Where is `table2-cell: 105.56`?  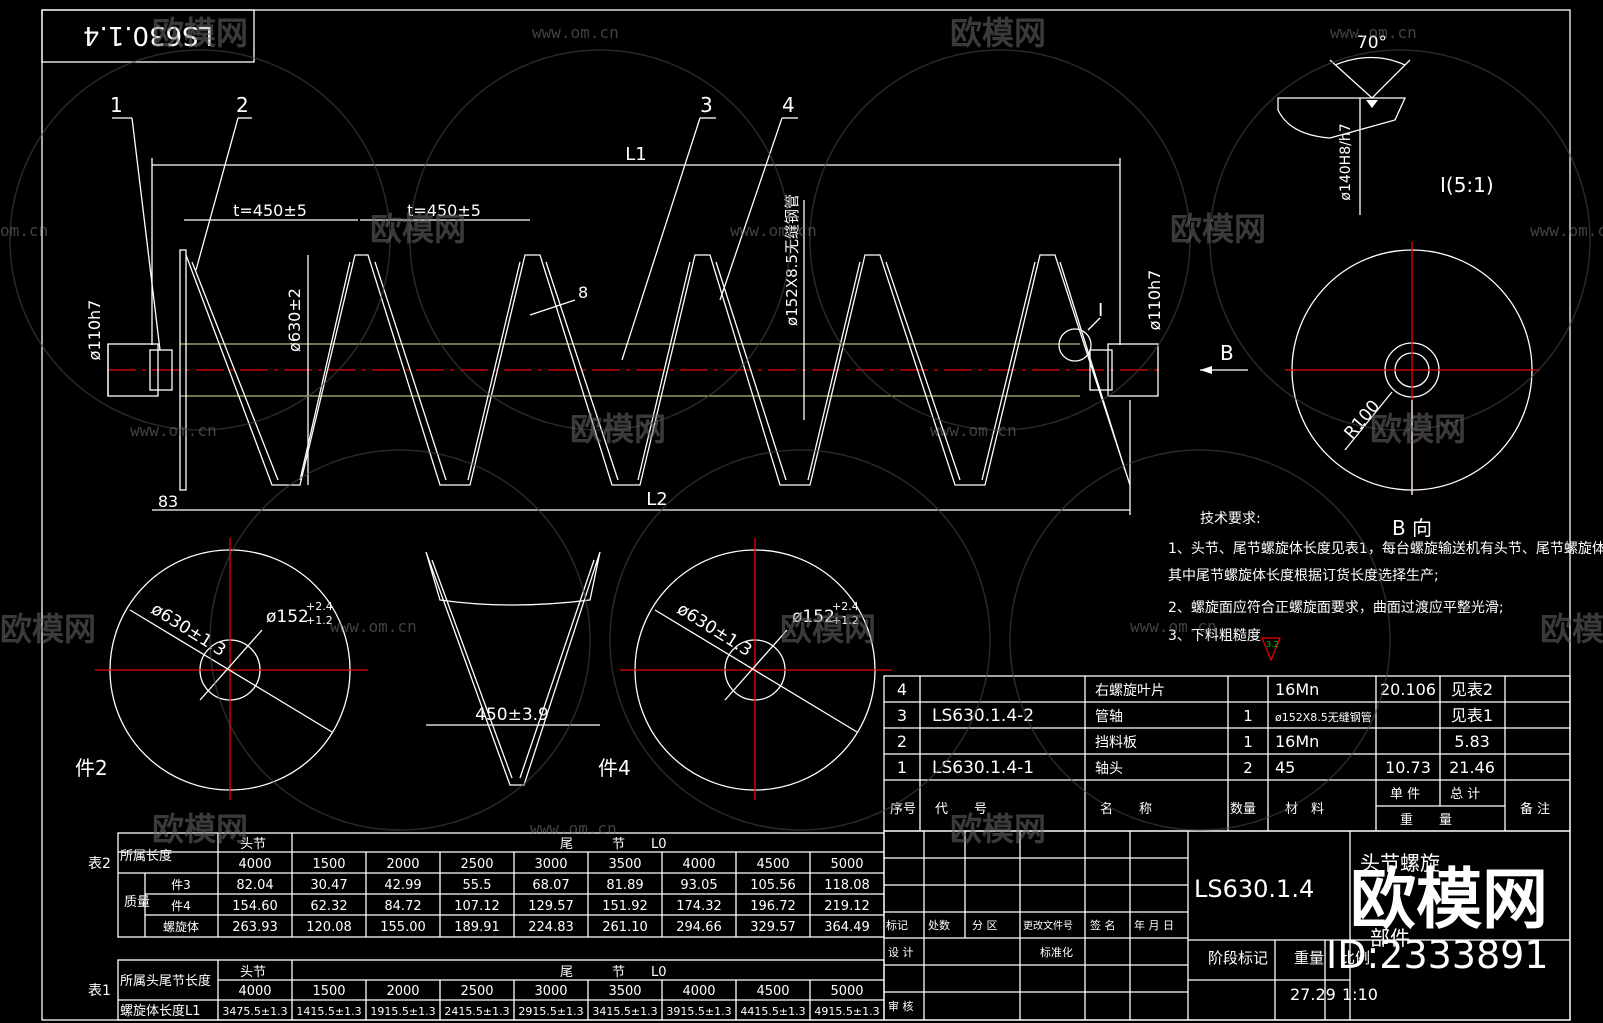
table2-cell: 105.56 is located at coordinates (773, 885).